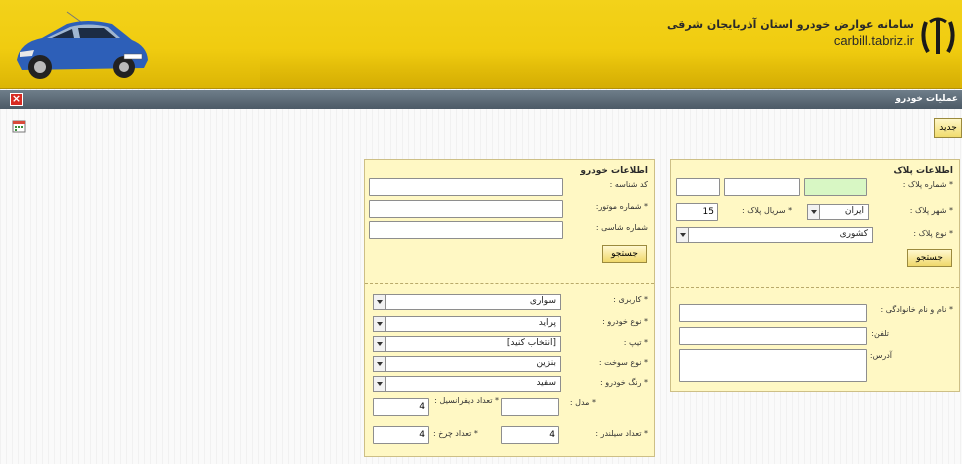  What do you see at coordinates (466, 230) in the screenshot?
I see `chassis-input` at bounding box center [466, 230].